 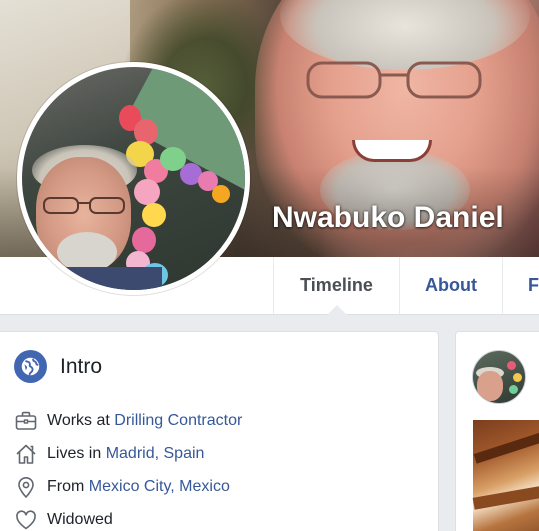 I want to click on post-author-avatar, so click(x=499, y=377).